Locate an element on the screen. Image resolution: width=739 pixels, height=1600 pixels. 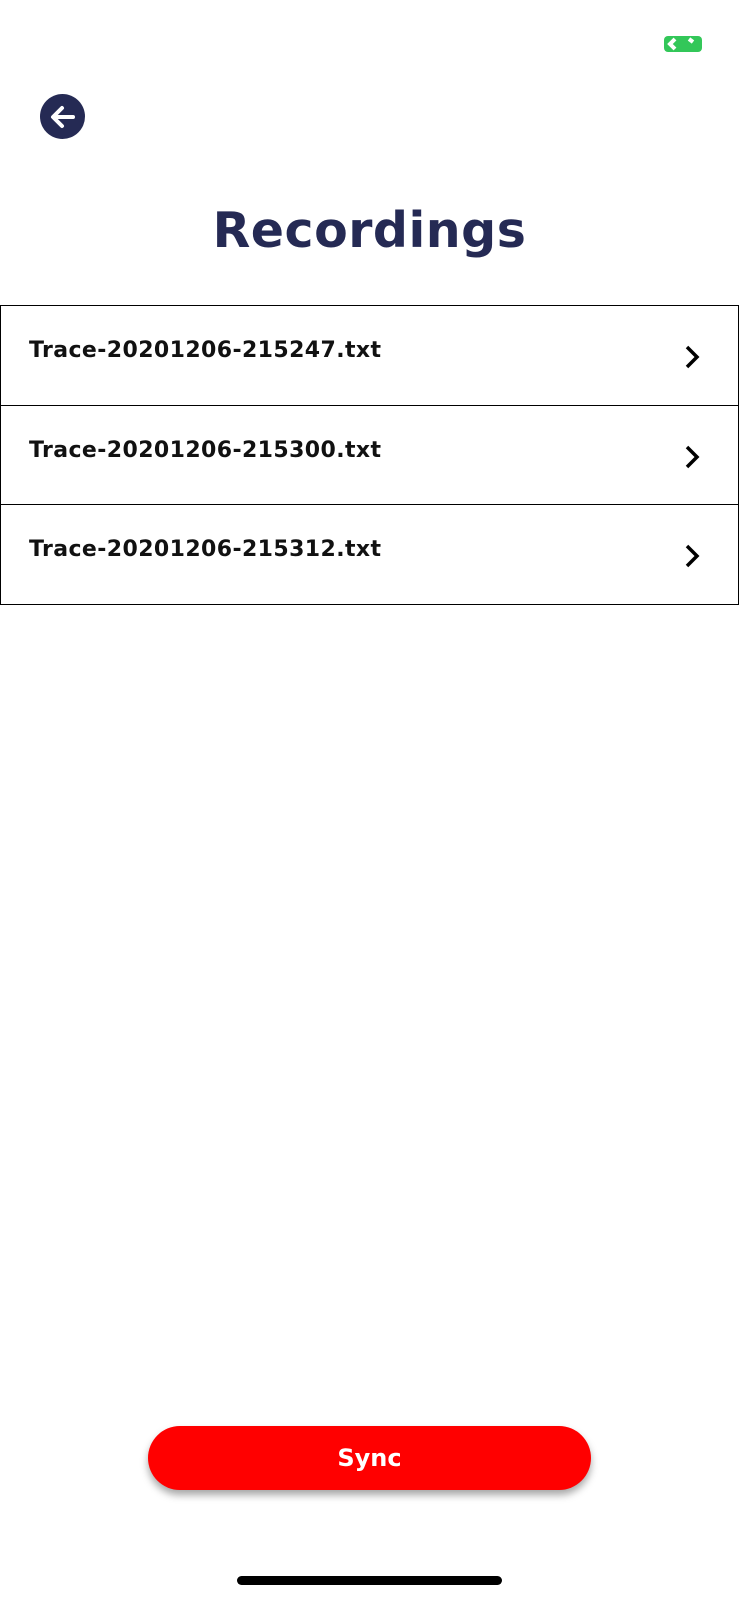
recording-filename: Trace-20201206-215300.txt is located at coordinates (205, 450).